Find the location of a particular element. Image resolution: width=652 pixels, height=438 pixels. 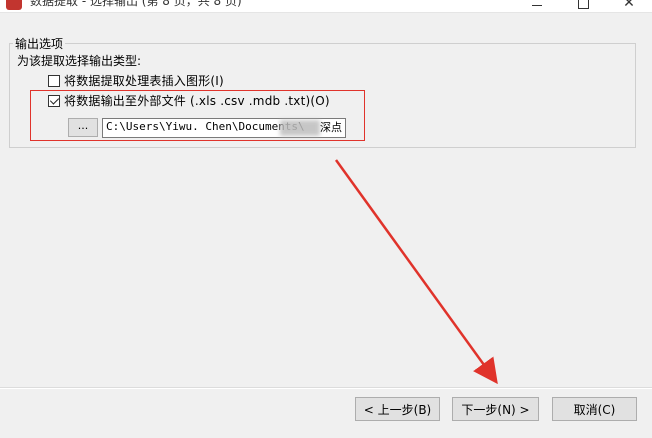

cancel-button: 取消(C) is located at coordinates (594, 409).